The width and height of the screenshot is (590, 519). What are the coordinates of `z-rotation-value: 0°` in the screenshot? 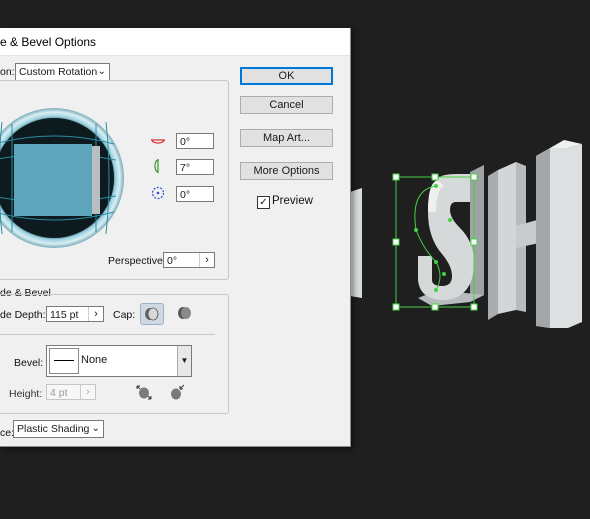 It's located at (185, 195).